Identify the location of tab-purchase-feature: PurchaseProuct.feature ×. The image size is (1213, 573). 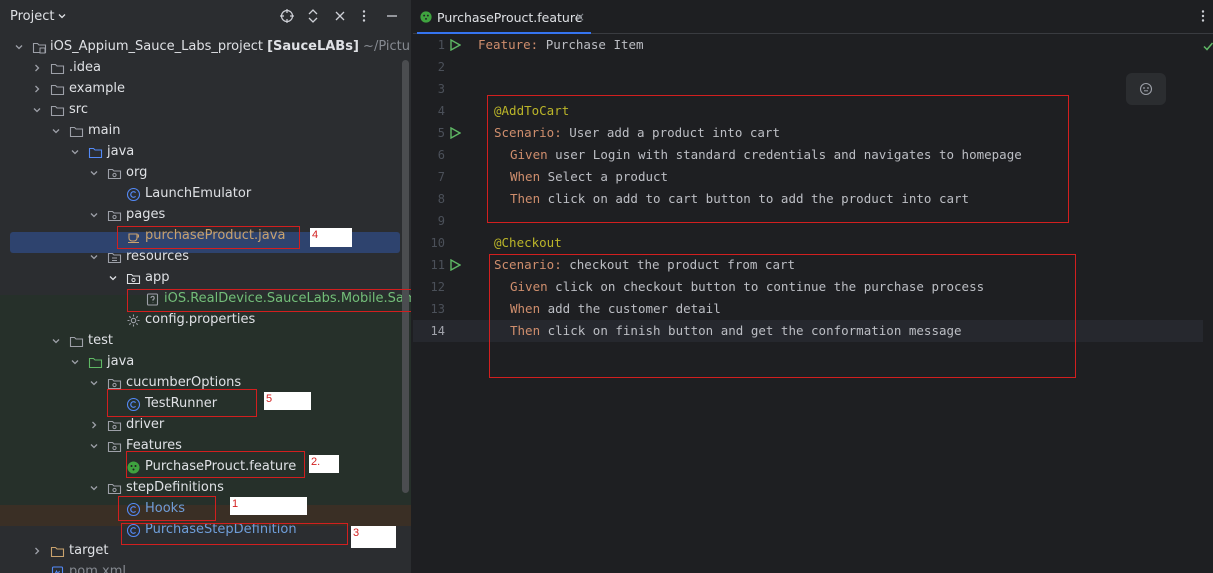
(504, 19).